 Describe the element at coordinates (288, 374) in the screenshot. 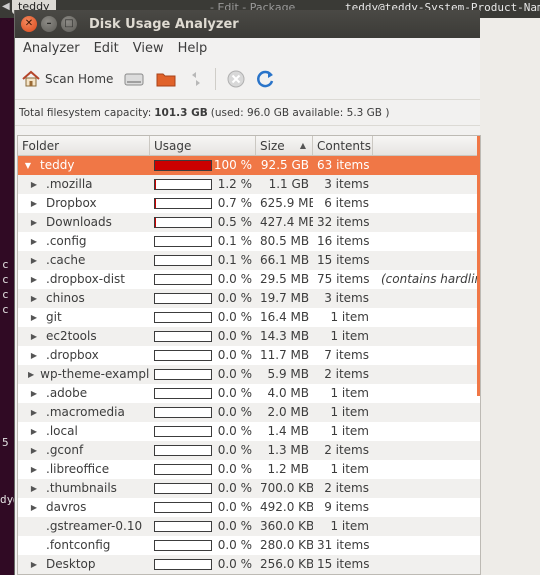

I see `row-size: 5.9 MB` at that location.